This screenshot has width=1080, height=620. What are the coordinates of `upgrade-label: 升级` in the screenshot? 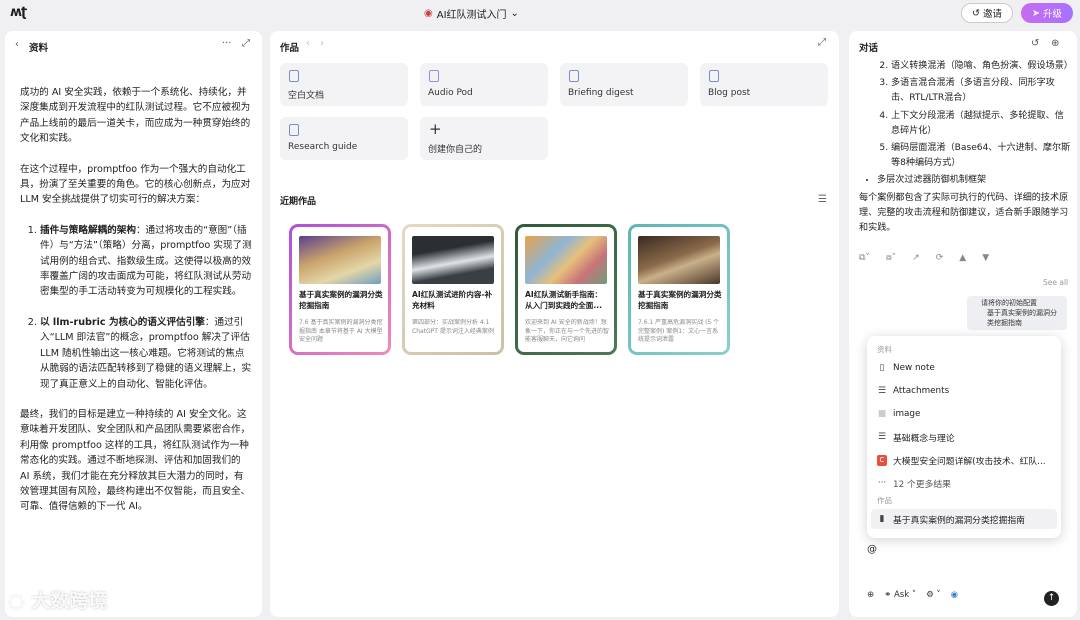 It's located at (1052, 14).